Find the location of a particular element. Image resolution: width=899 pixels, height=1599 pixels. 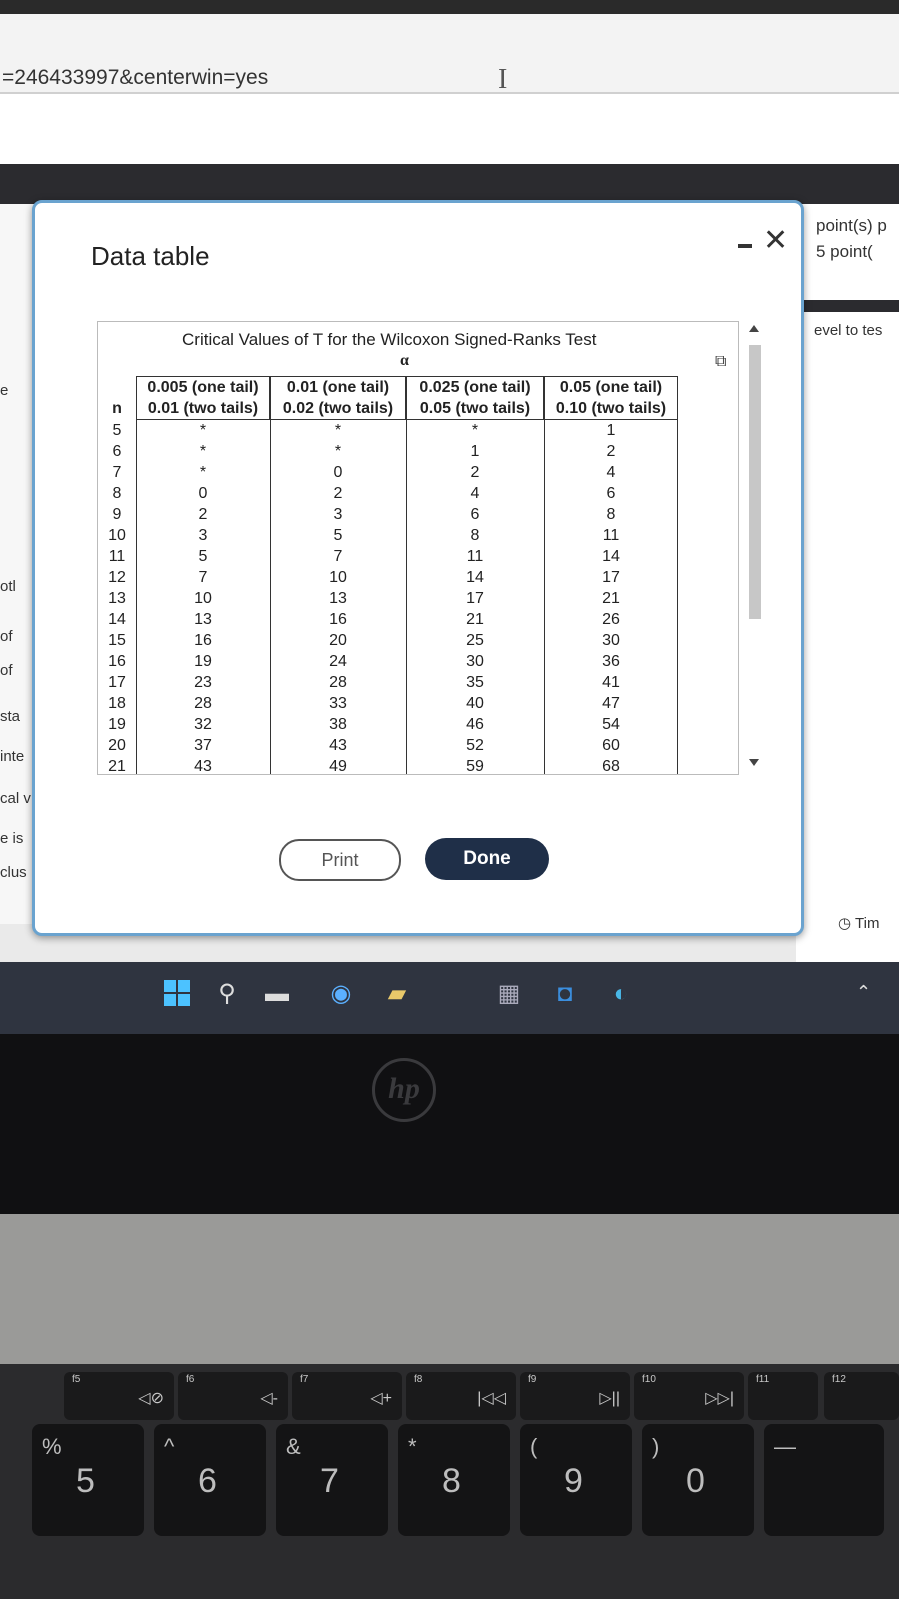

key-number: 7 is located at coordinates (329, 1481).